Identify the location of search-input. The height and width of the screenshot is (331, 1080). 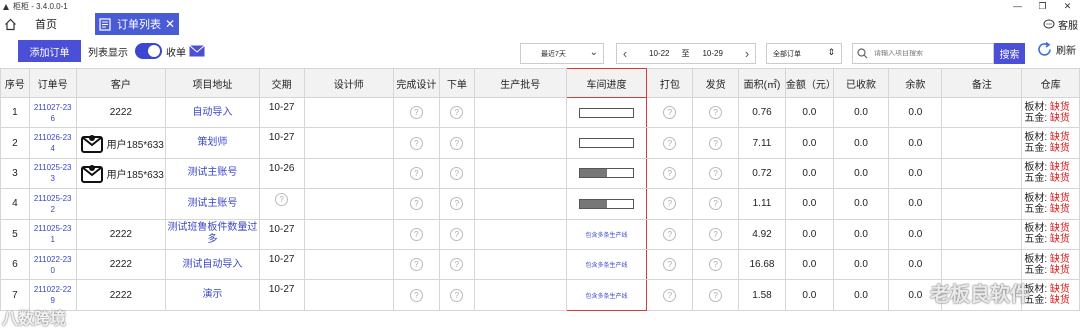
(929, 53).